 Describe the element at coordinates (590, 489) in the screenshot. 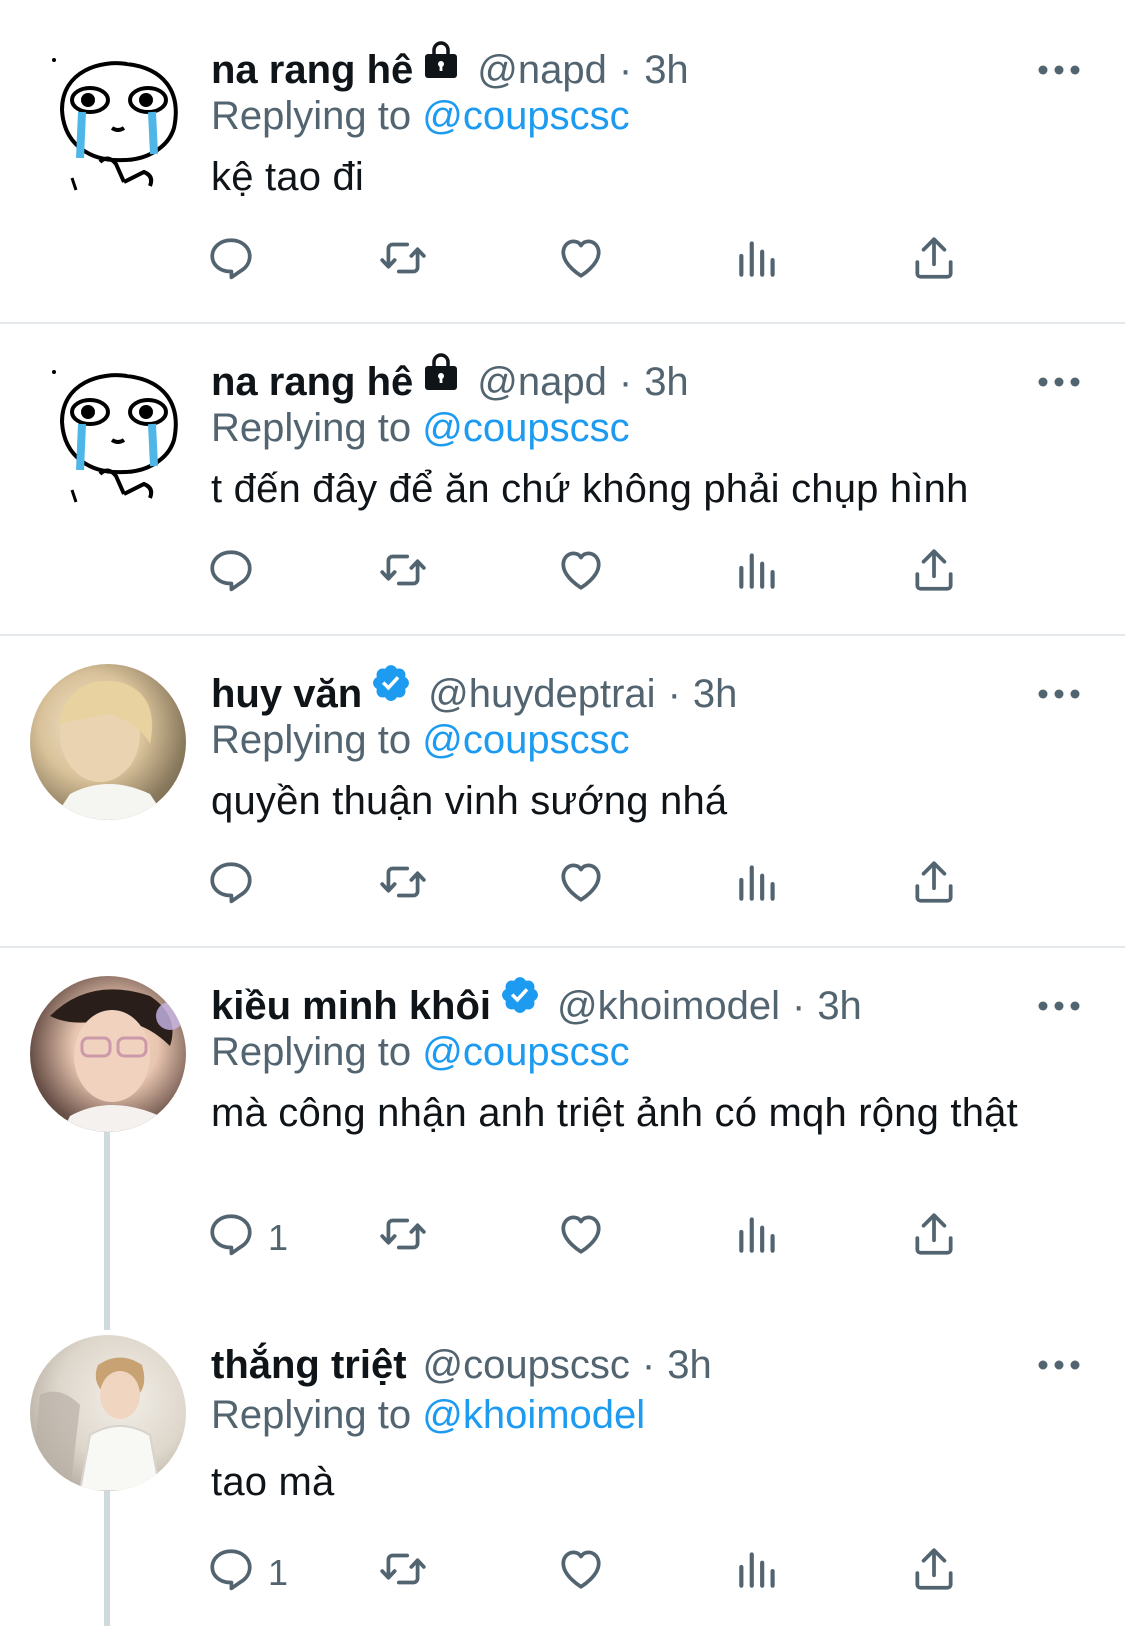

I see `tweet-text: t đến đây để ăn chứ không phải chụp hình` at that location.